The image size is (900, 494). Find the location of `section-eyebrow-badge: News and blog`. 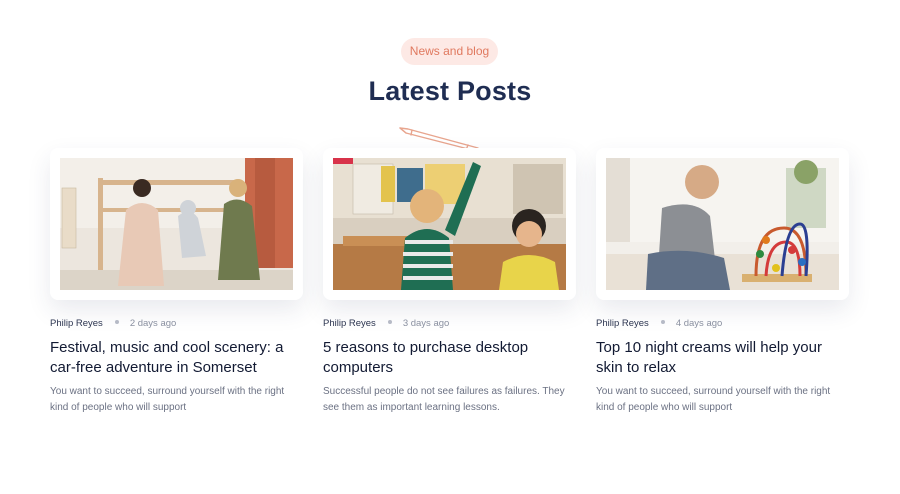

section-eyebrow-badge: News and blog is located at coordinates (449, 51).